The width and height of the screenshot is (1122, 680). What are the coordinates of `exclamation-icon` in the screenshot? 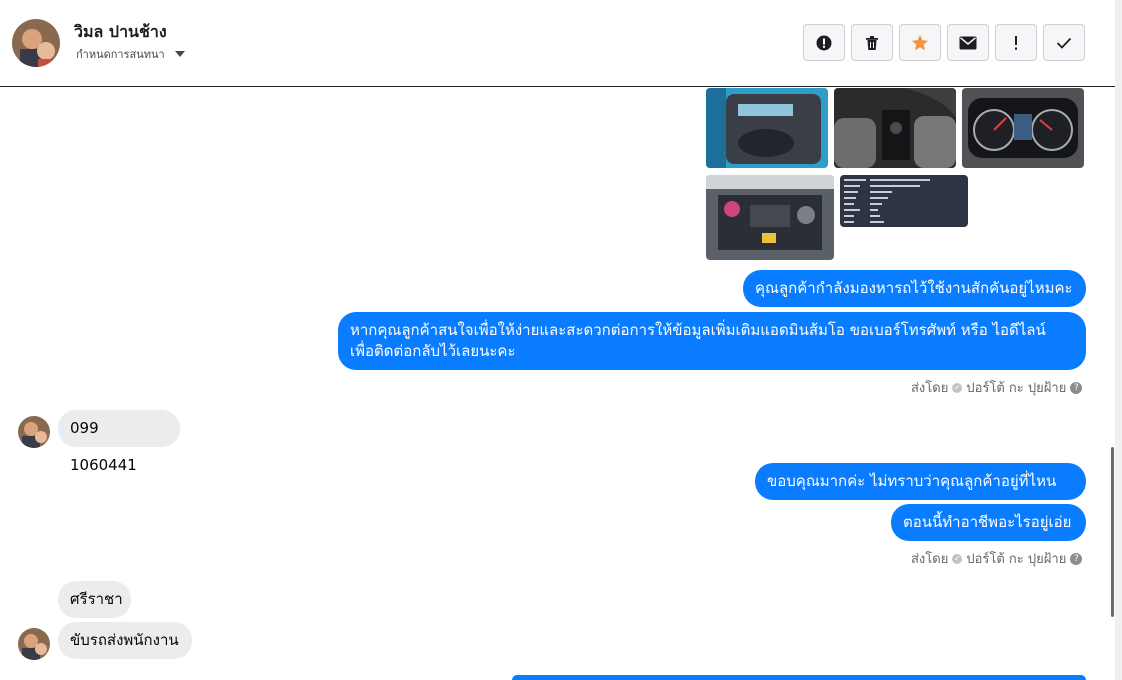 It's located at (1016, 42).